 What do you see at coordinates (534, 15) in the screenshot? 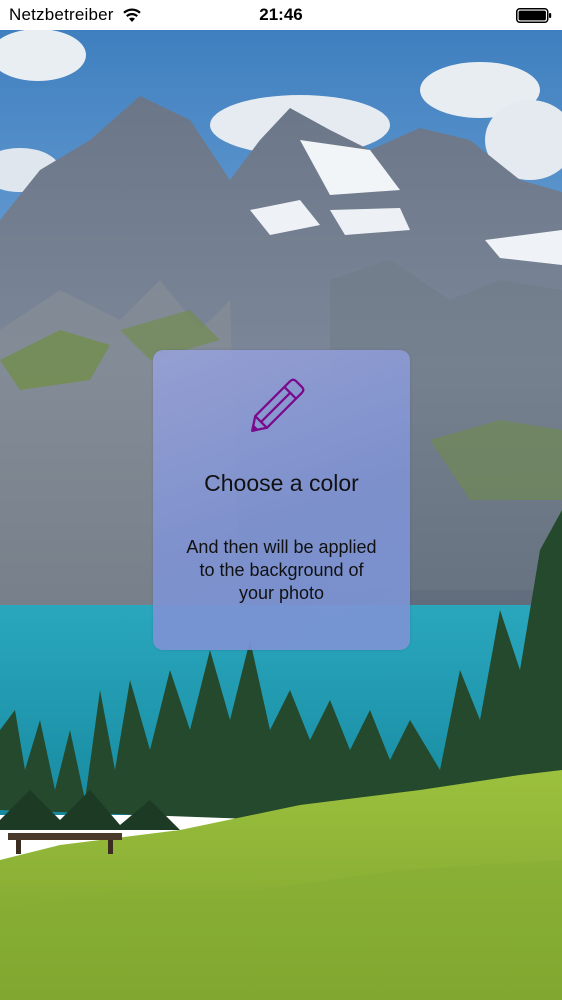
I see `battery-icon` at bounding box center [534, 15].